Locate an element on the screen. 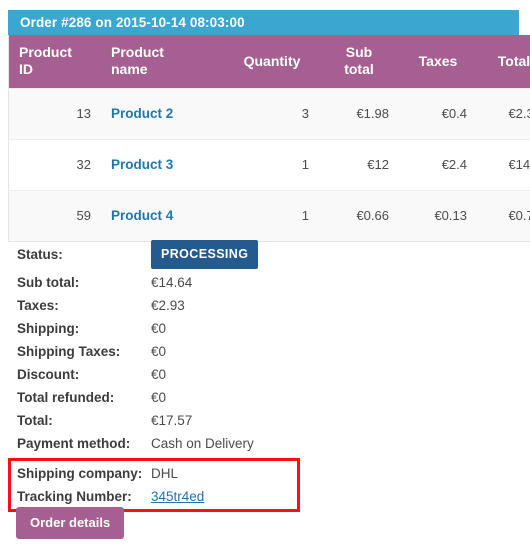 The width and height of the screenshot is (530, 556). cell-quantity: 3 is located at coordinates (272, 114).